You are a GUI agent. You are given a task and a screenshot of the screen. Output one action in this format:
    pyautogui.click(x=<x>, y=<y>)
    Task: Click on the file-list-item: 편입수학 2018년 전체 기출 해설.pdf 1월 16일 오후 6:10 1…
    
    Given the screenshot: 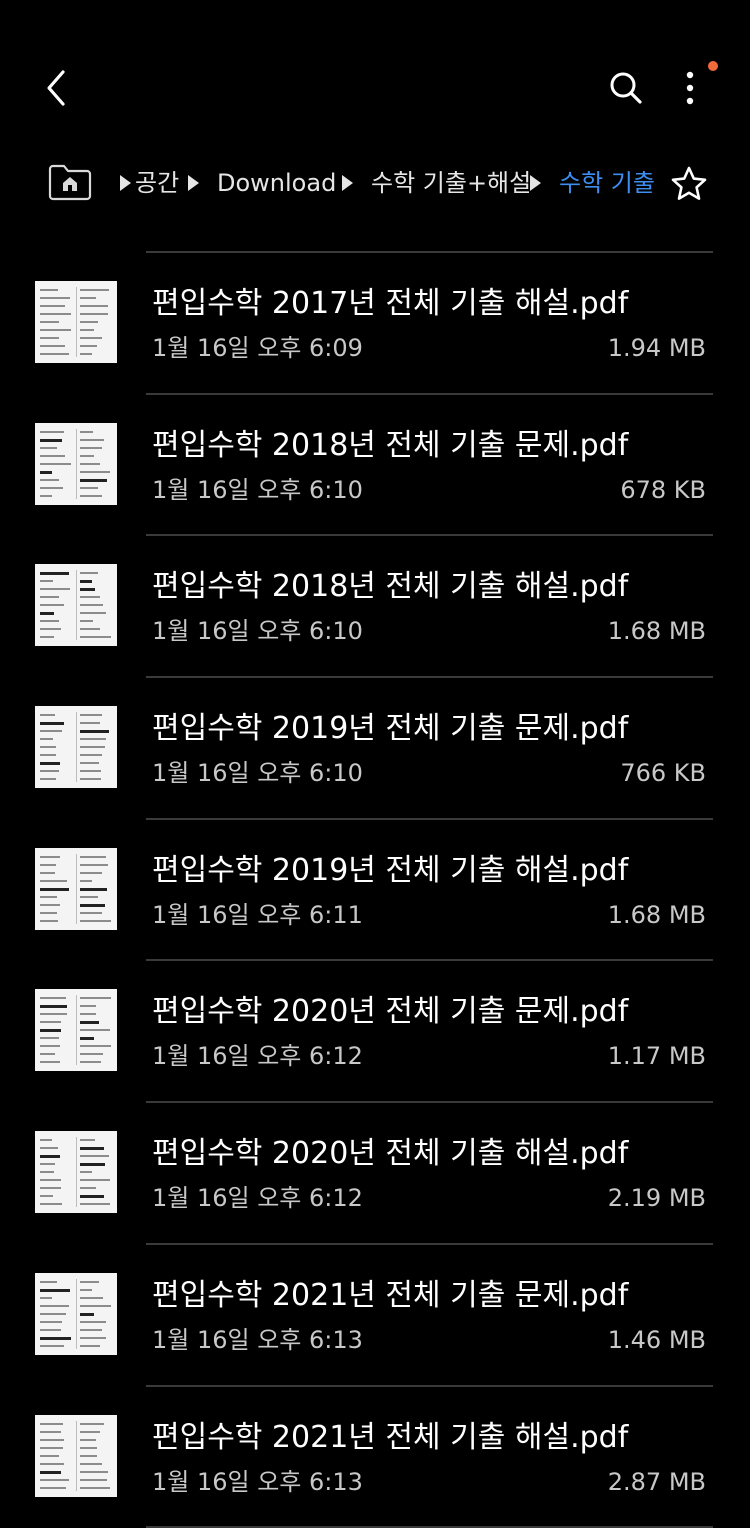 What is the action you would take?
    pyautogui.click(x=375, y=607)
    